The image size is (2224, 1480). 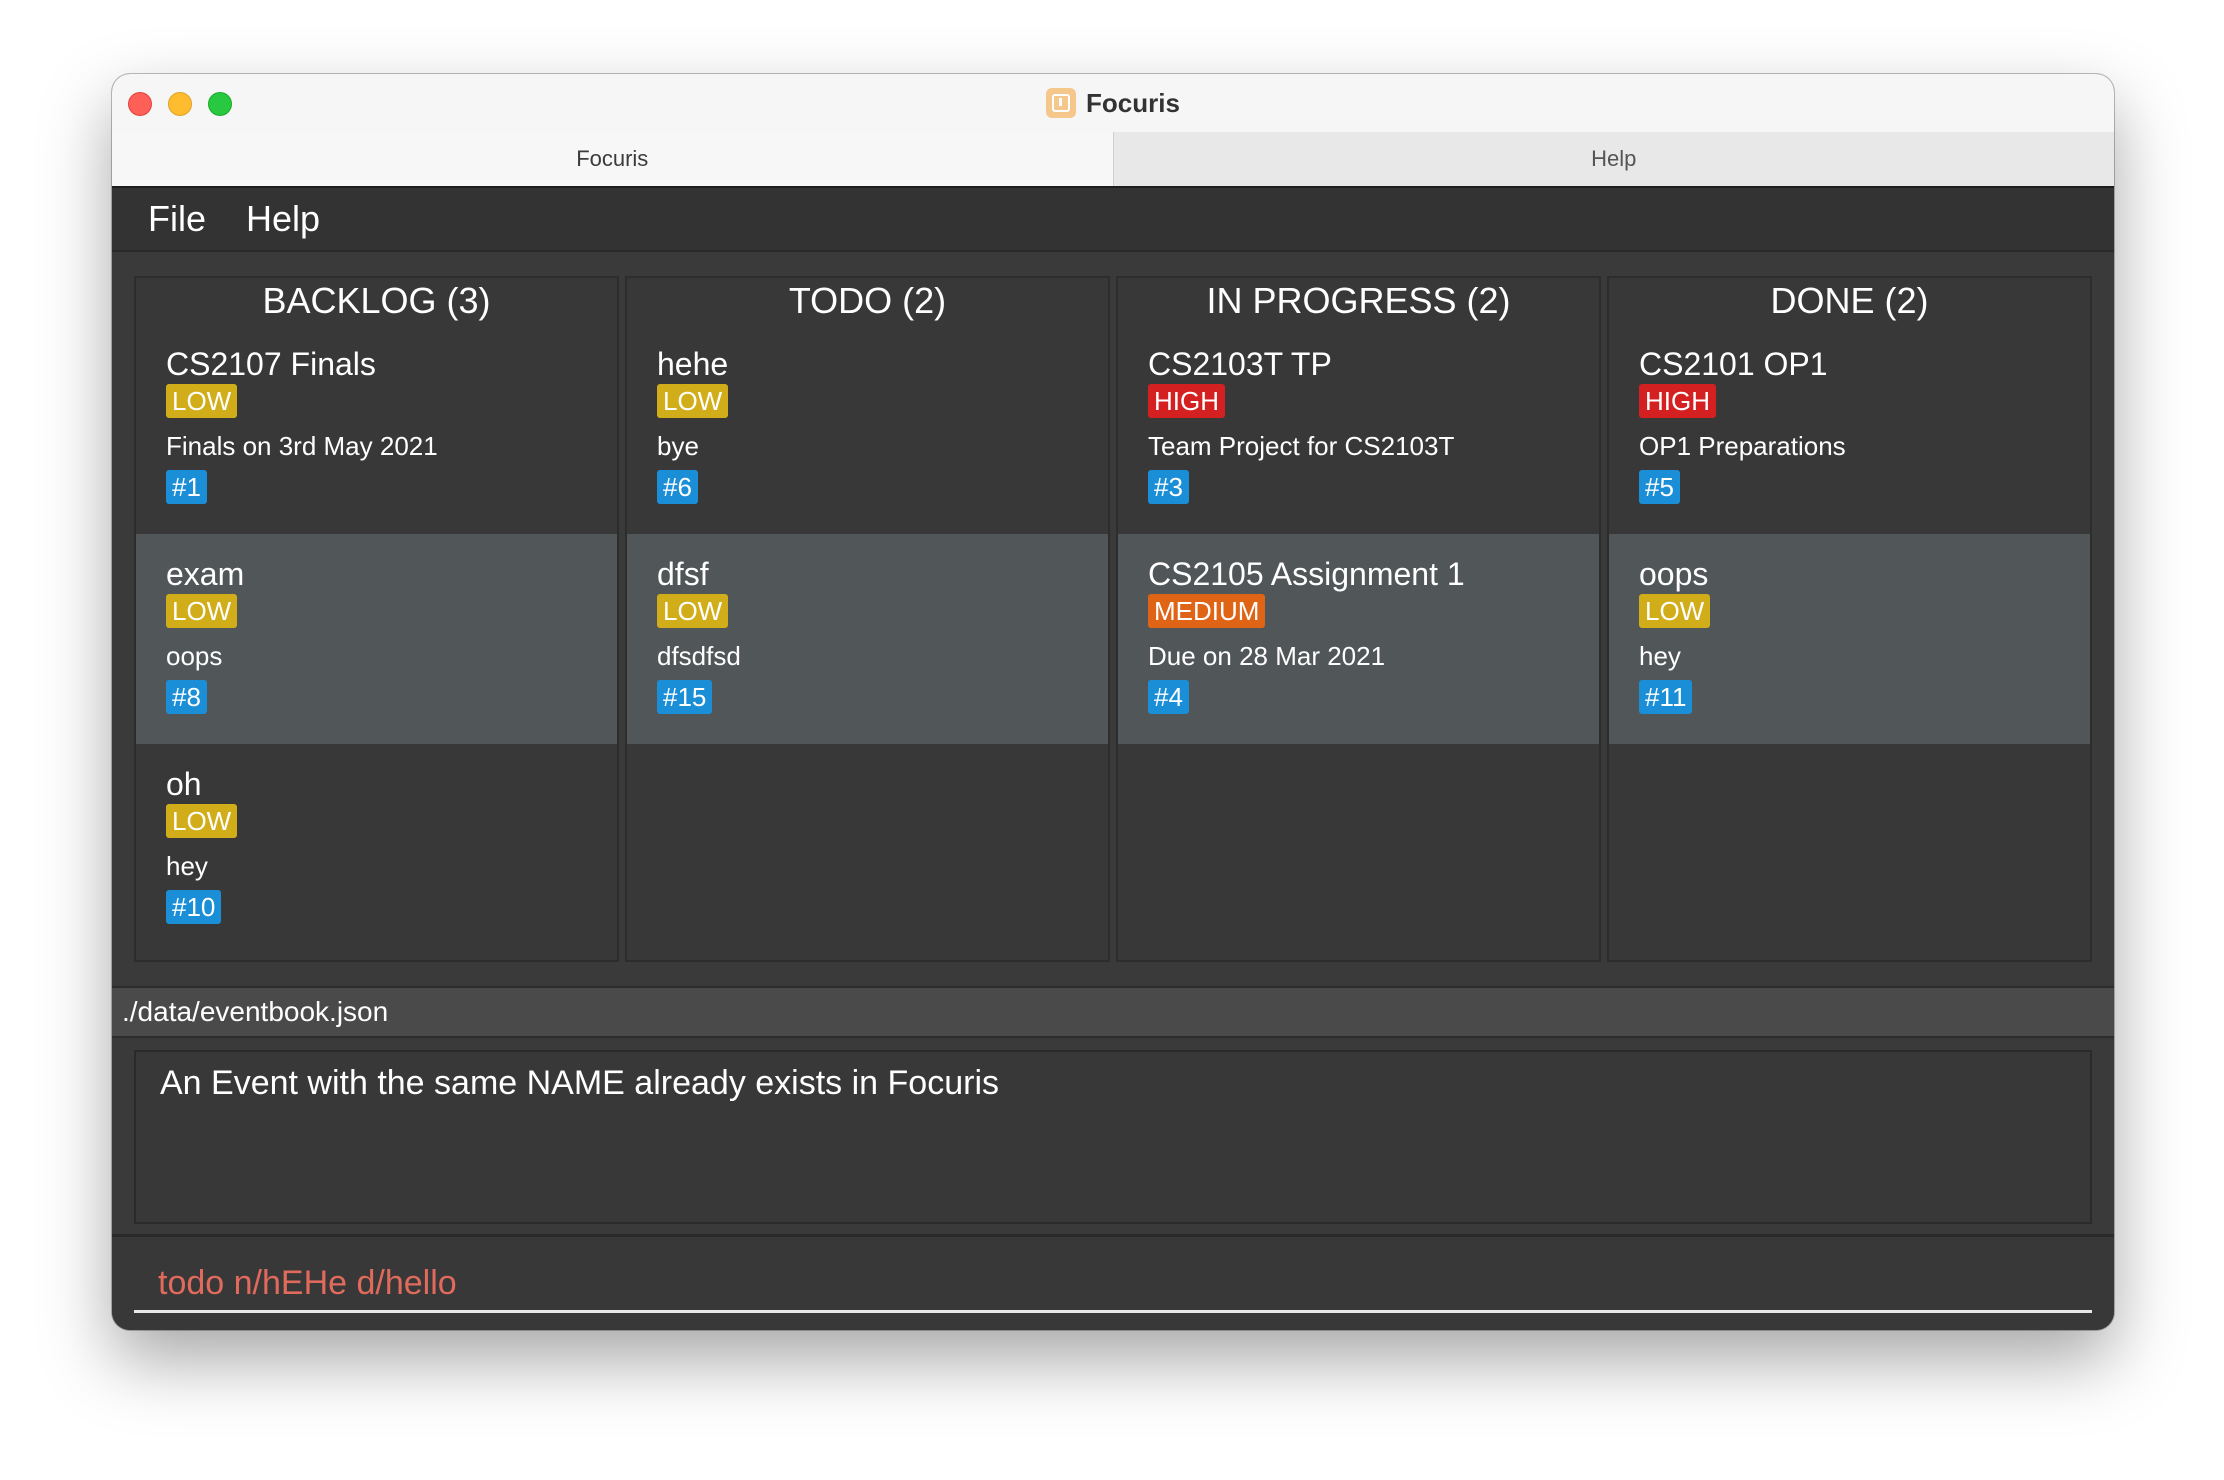 I want to click on title-bar: Focuris, so click(x=1113, y=103).